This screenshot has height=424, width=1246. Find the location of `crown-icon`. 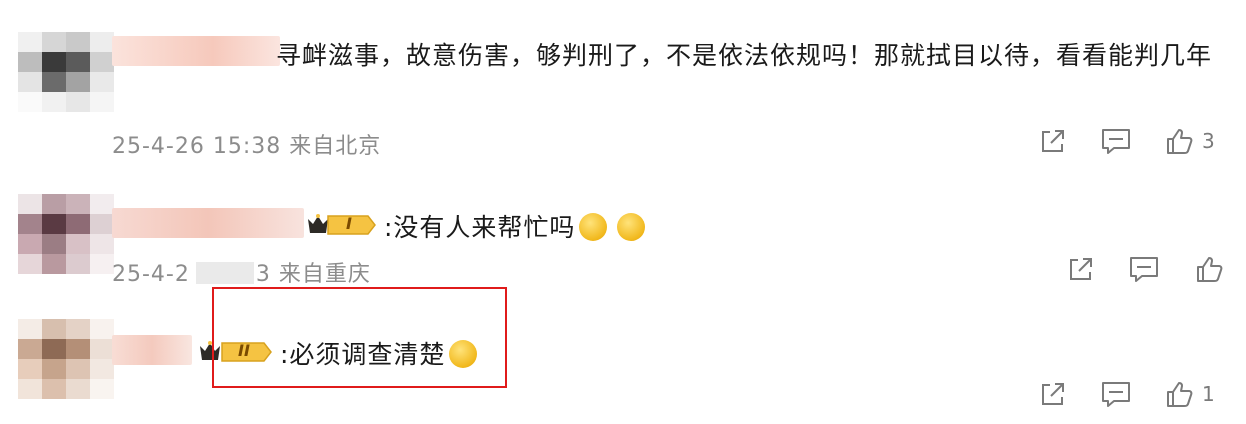

crown-icon is located at coordinates (342, 224).